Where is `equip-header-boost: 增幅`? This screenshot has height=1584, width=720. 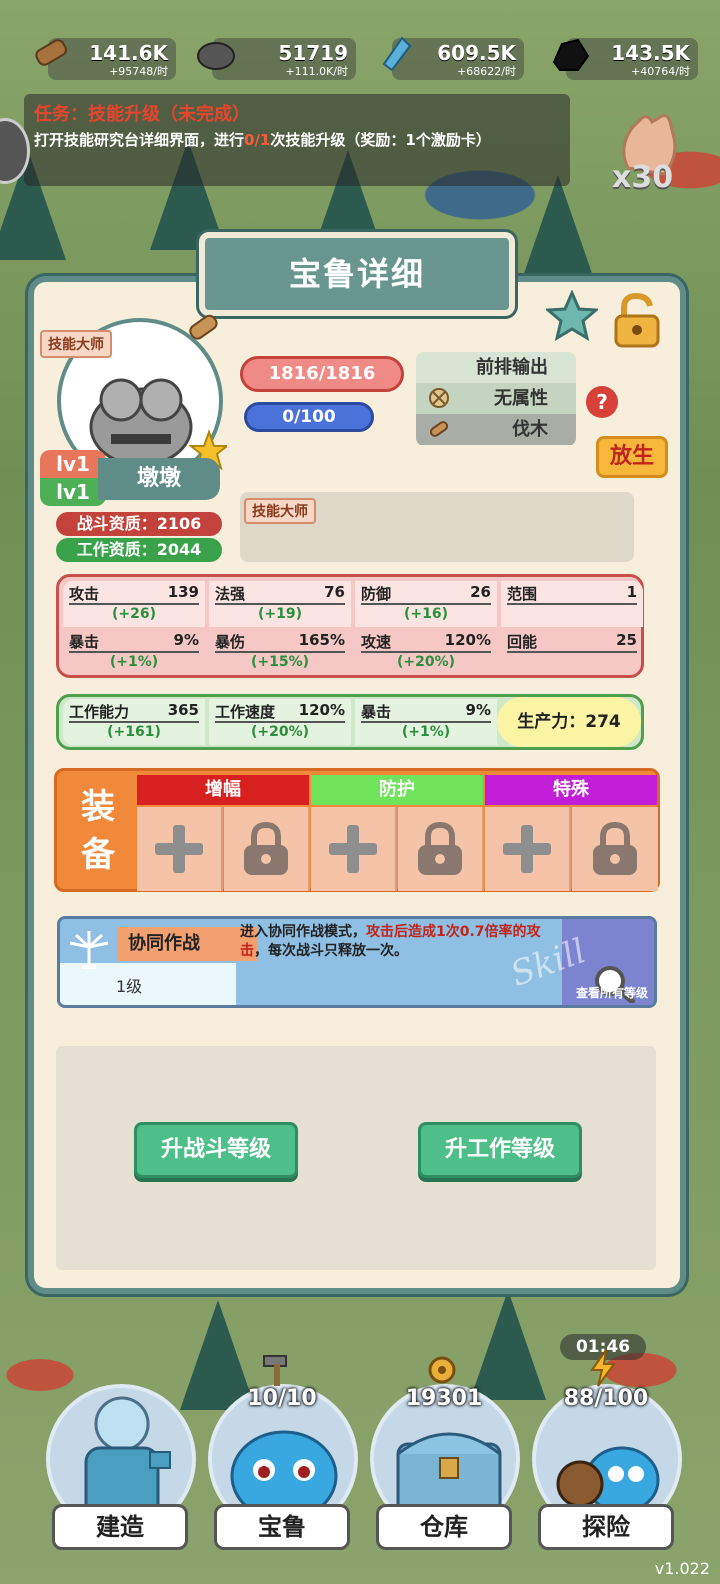
equip-header-boost: 增幅 is located at coordinates (223, 790).